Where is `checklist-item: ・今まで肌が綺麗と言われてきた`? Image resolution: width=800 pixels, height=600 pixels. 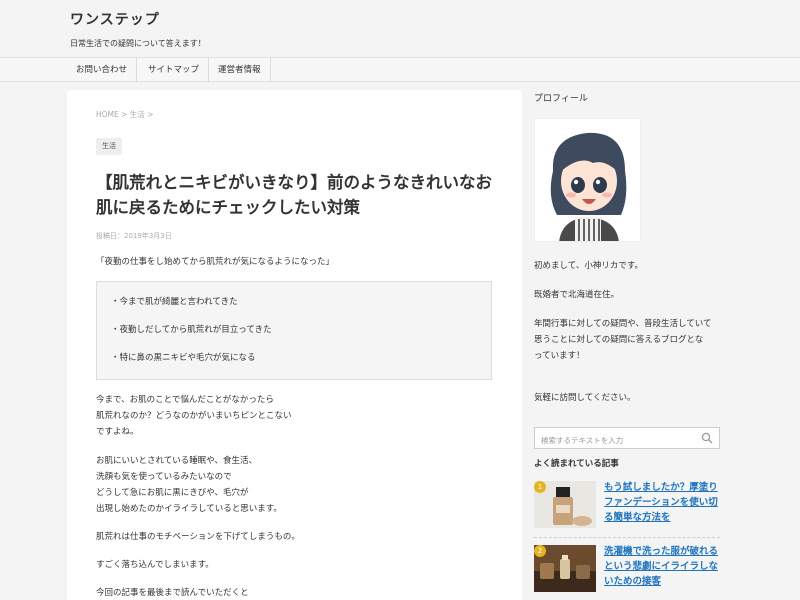 checklist-item: ・今まで肌が綺麗と言われてきた is located at coordinates (174, 302).